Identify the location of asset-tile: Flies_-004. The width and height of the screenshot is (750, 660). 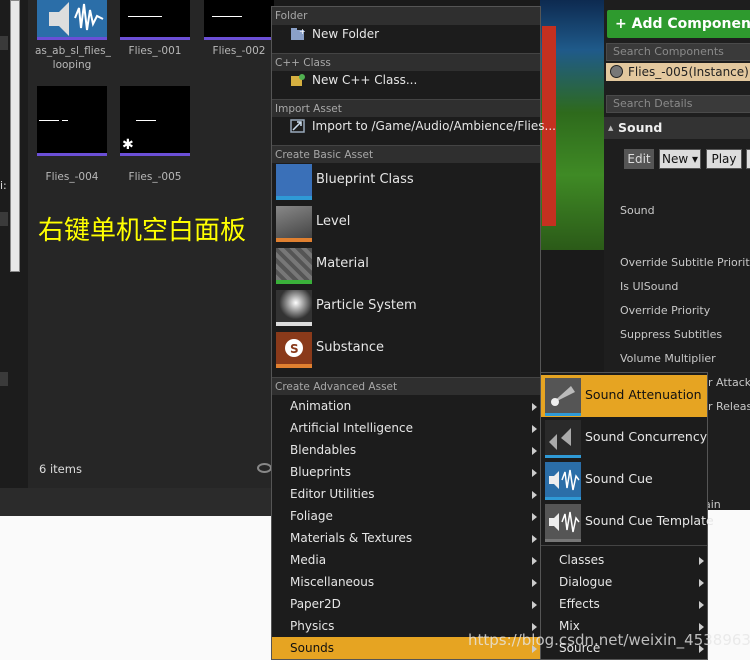
(72, 135).